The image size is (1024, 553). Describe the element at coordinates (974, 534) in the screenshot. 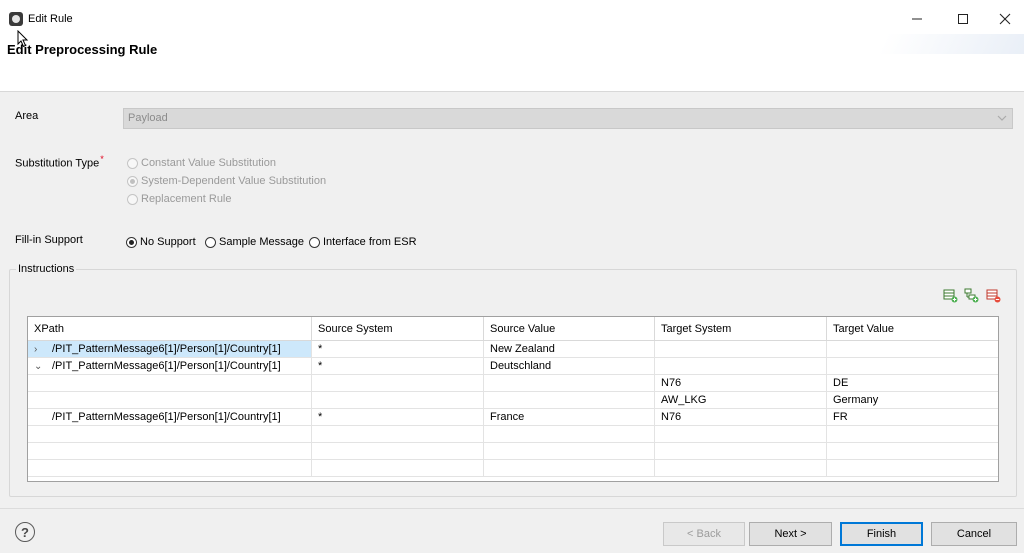

I see `cancel-button: Cancel` at that location.